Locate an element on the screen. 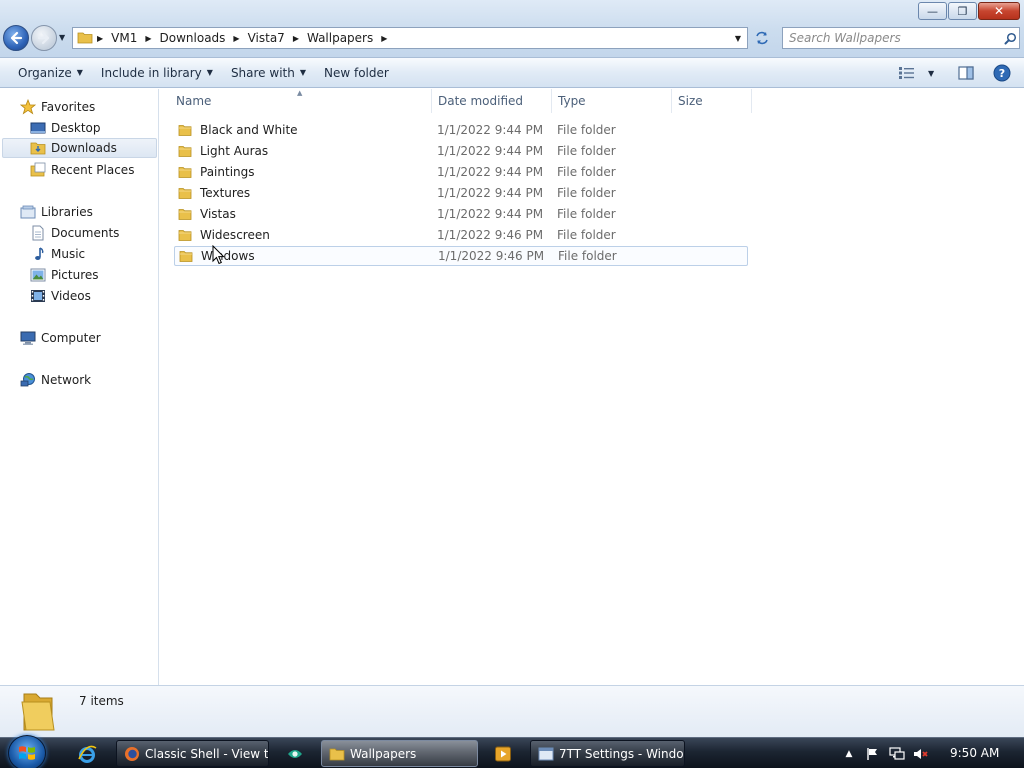  internet-explorer-launcher is located at coordinates (87, 754).